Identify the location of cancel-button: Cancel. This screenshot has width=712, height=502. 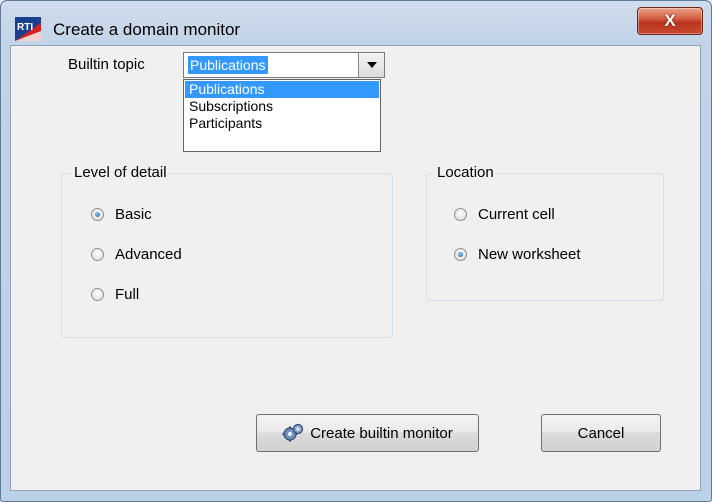
(601, 433).